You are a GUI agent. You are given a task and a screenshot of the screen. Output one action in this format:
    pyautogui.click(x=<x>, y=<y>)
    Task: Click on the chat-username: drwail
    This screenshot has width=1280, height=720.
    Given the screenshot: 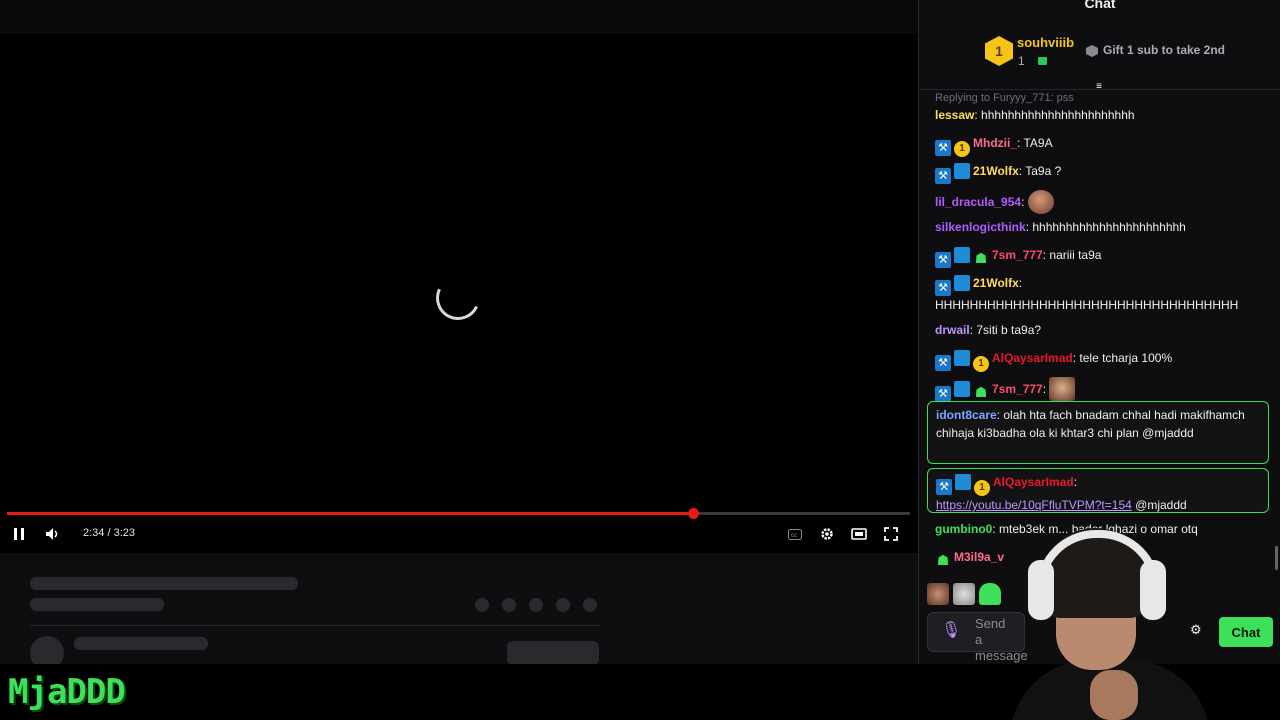 What is the action you would take?
    pyautogui.click(x=952, y=330)
    